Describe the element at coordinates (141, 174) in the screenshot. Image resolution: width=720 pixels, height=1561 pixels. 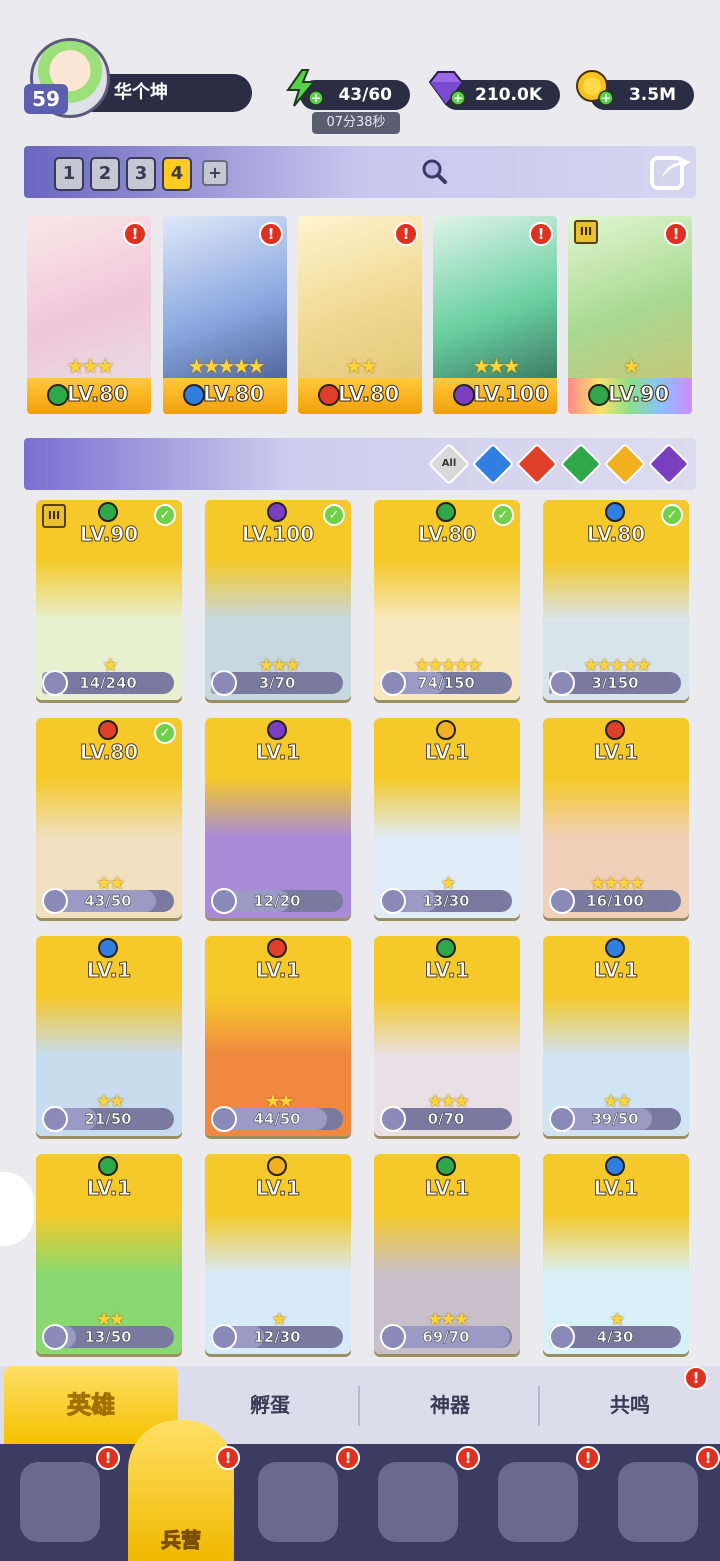
I see `team-tab-3: 3` at that location.